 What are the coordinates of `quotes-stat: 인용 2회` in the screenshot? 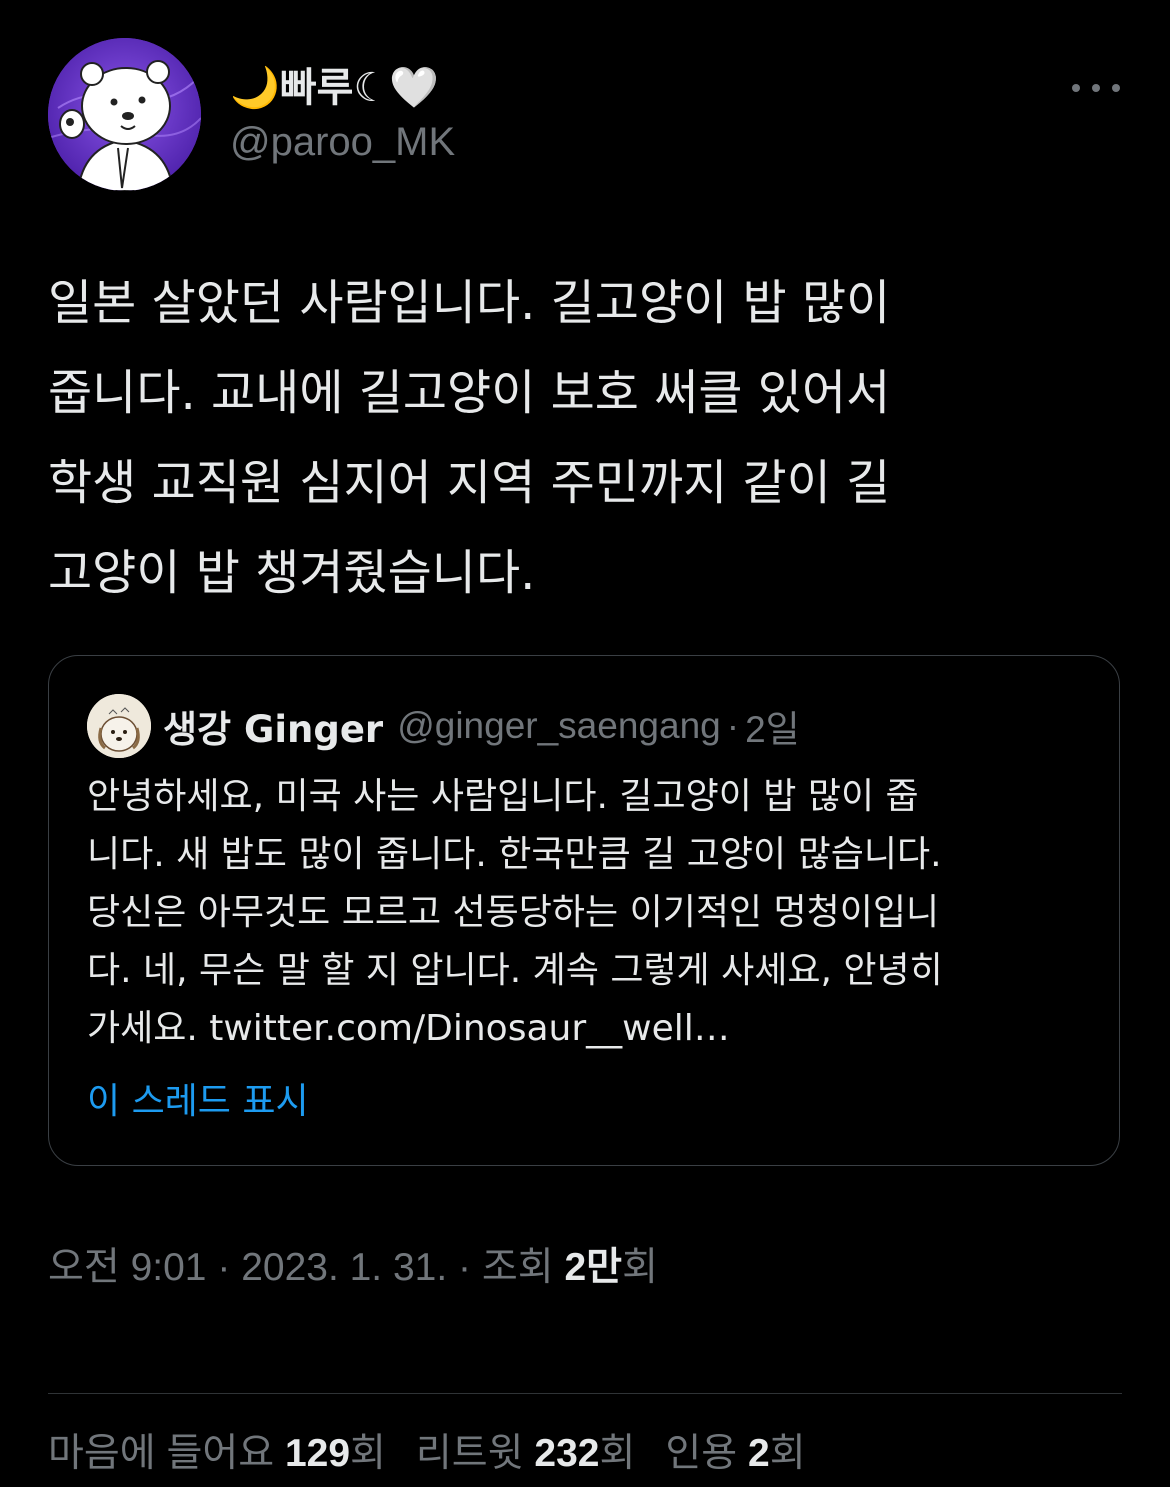 It's located at (735, 1454).